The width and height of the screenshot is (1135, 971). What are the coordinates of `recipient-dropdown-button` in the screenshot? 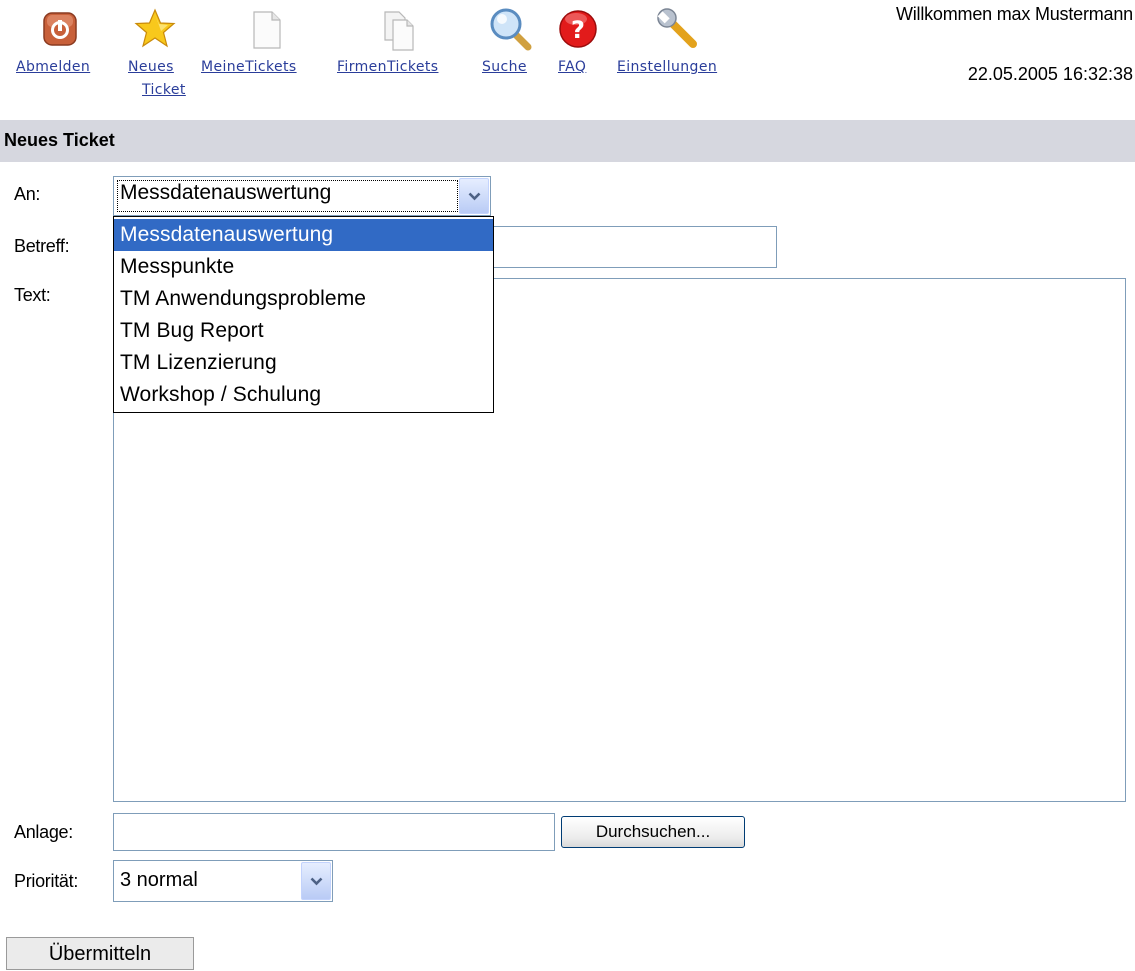 It's located at (474, 196).